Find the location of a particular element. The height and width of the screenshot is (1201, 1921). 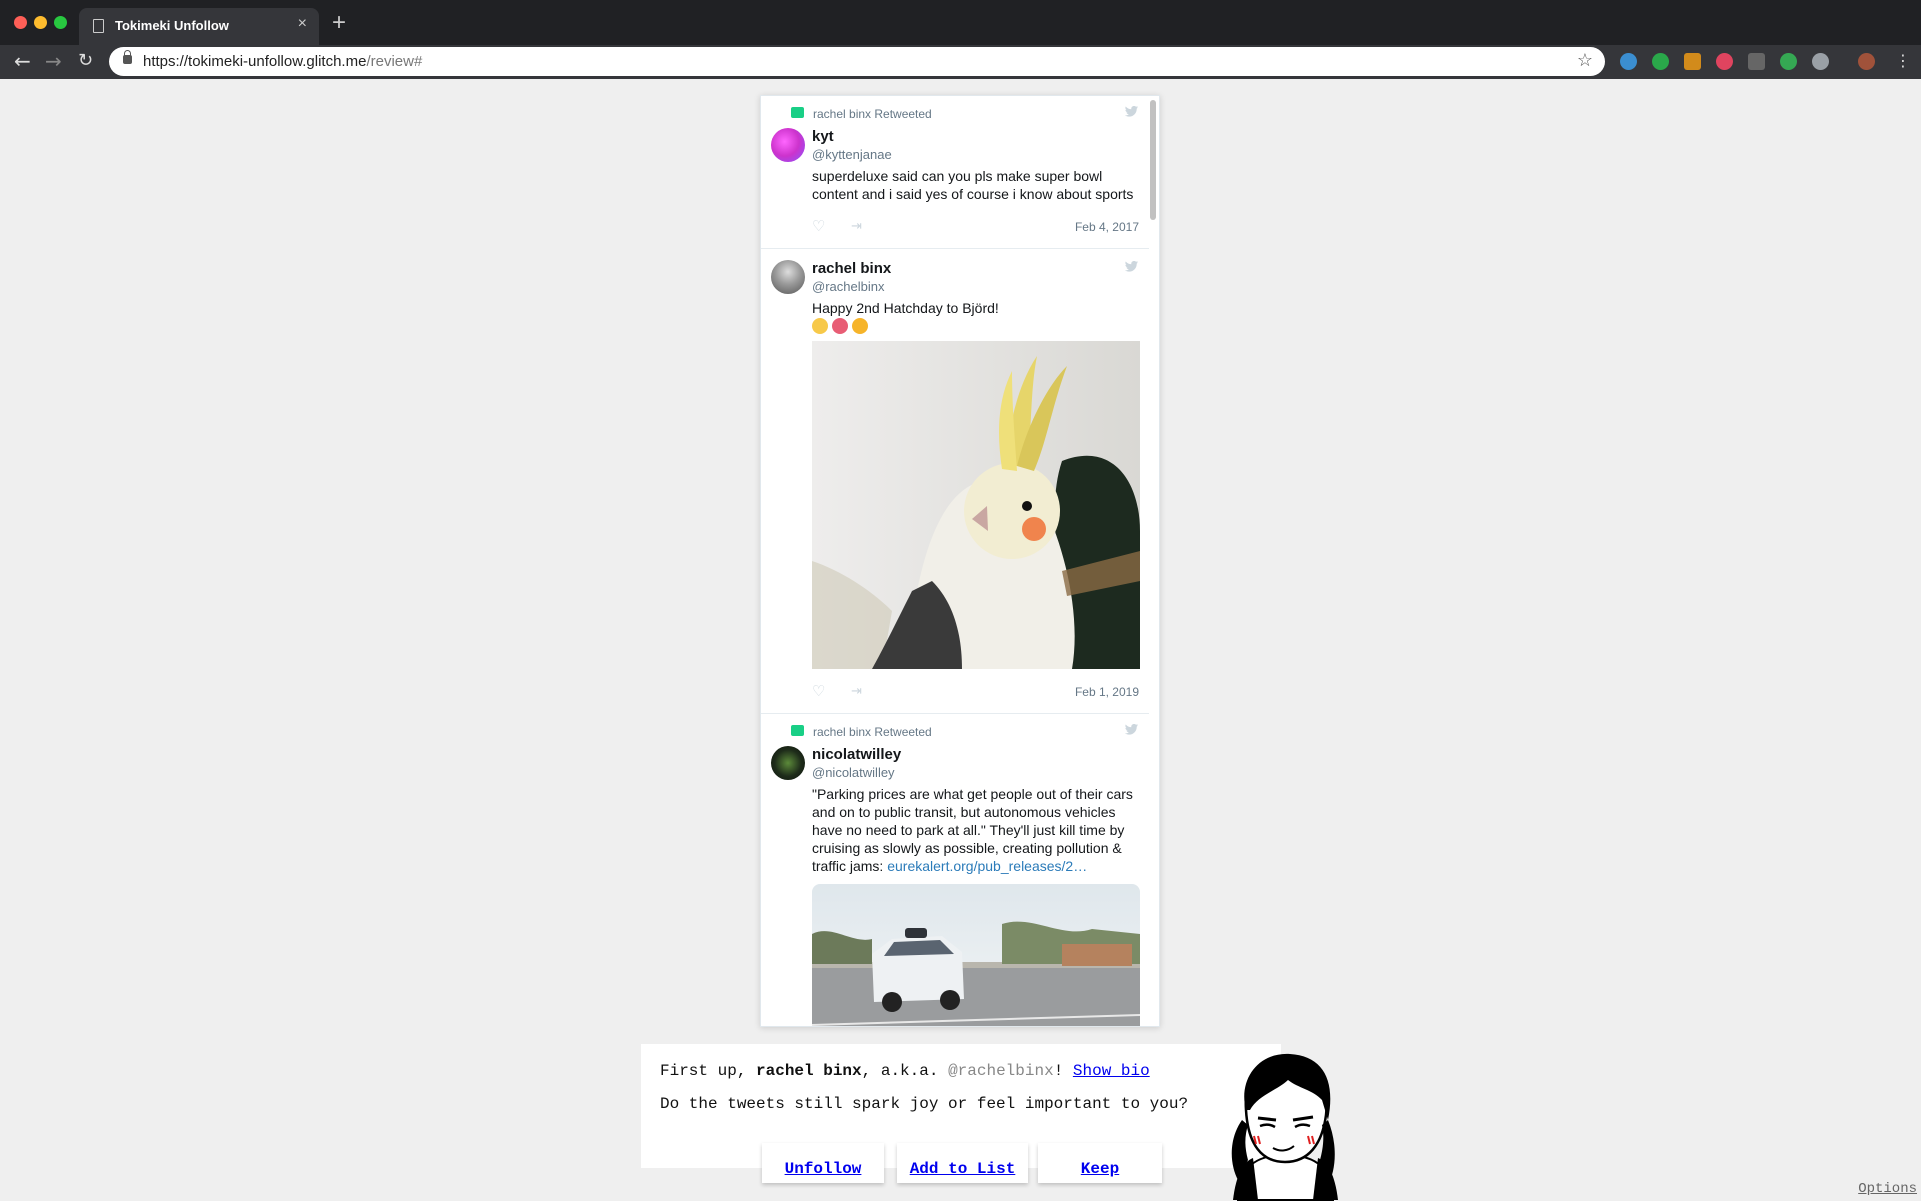

tab-close-icon: × is located at coordinates (302, 24).